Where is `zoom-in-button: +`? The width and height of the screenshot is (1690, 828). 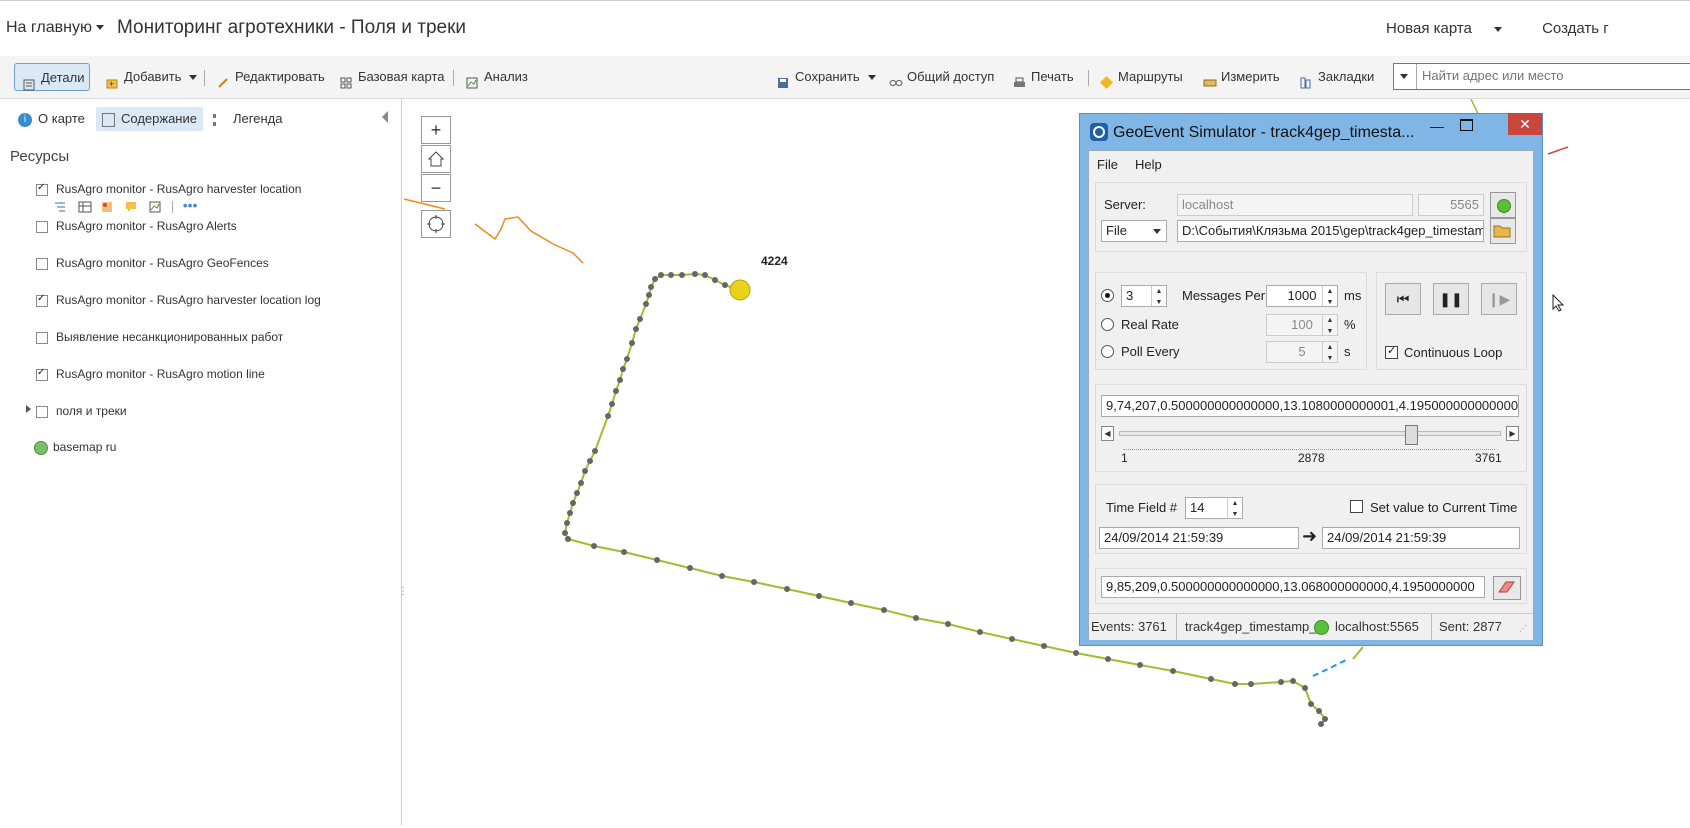 zoom-in-button: + is located at coordinates (436, 130).